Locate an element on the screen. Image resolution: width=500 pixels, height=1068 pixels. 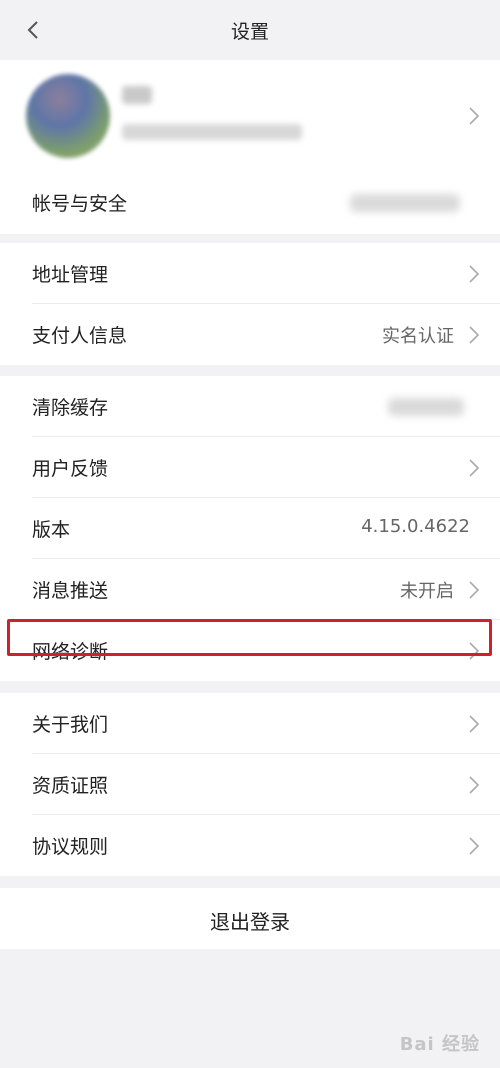
blurred-cache-size is located at coordinates (426, 407).